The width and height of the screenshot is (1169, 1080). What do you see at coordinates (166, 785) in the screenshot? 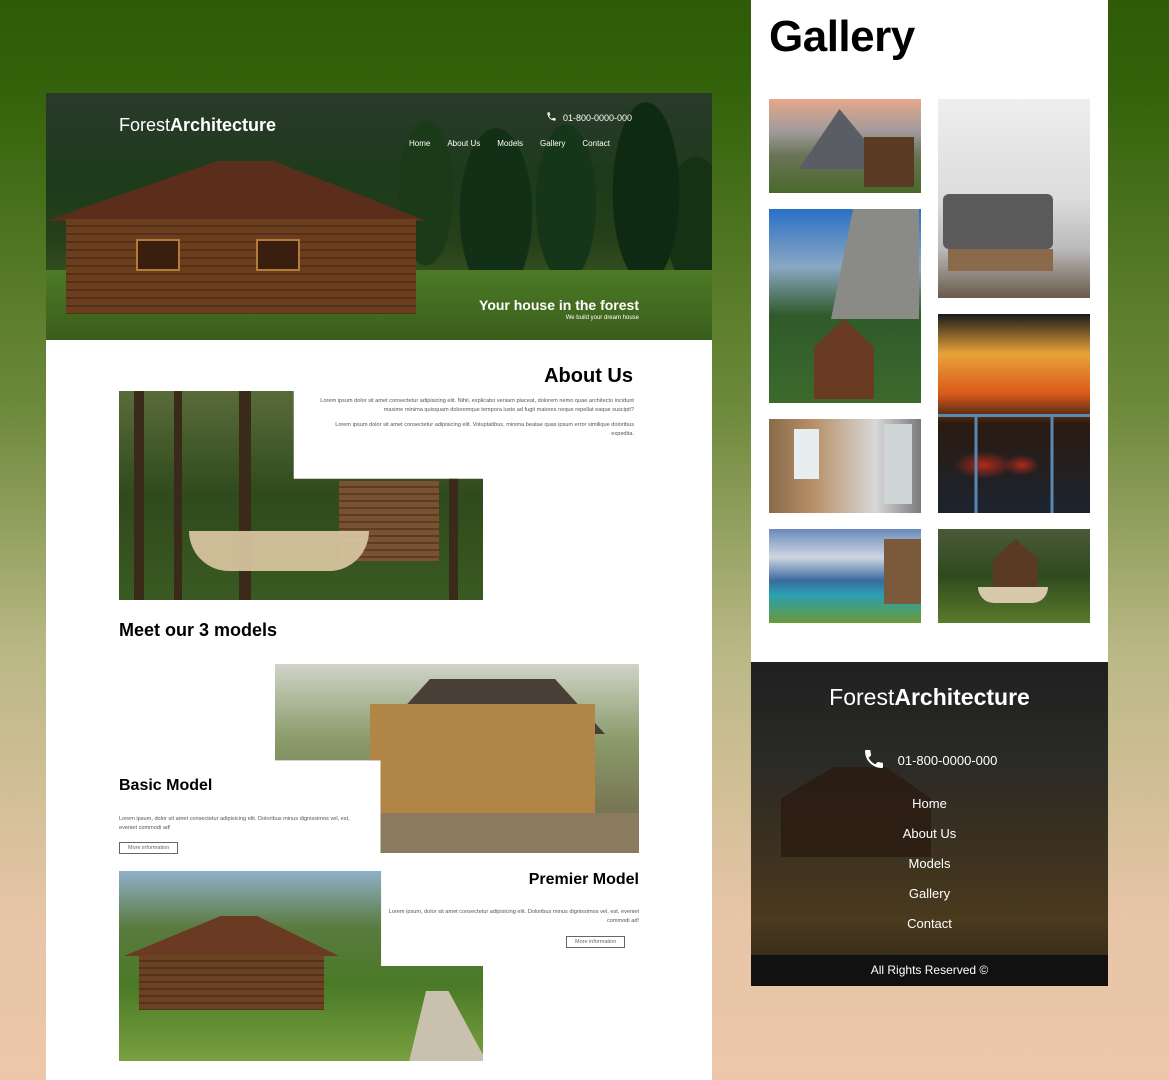
I see `basic-model-title: Basic Model` at bounding box center [166, 785].